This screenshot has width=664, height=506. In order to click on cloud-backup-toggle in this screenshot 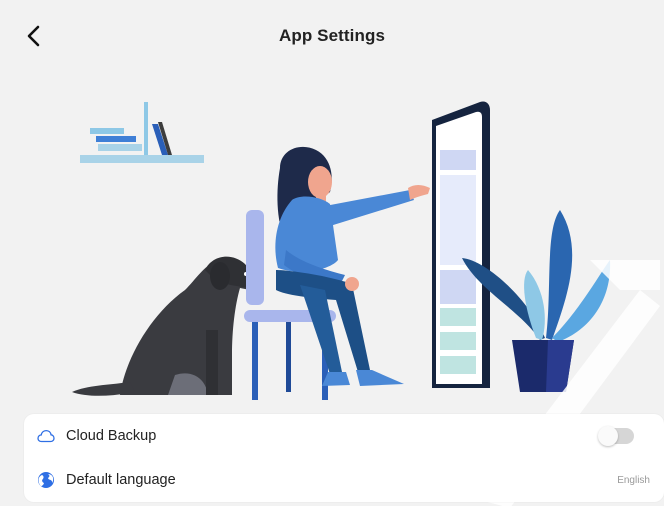, I will do `click(616, 436)`.